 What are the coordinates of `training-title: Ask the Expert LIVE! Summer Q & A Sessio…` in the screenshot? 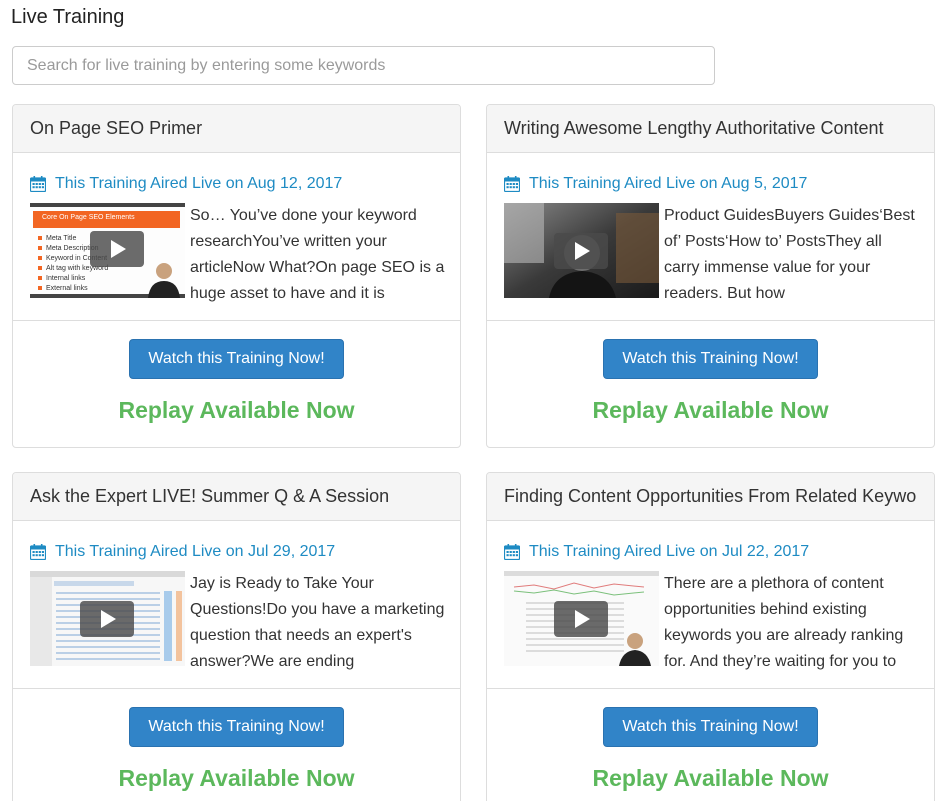 It's located at (209, 496).